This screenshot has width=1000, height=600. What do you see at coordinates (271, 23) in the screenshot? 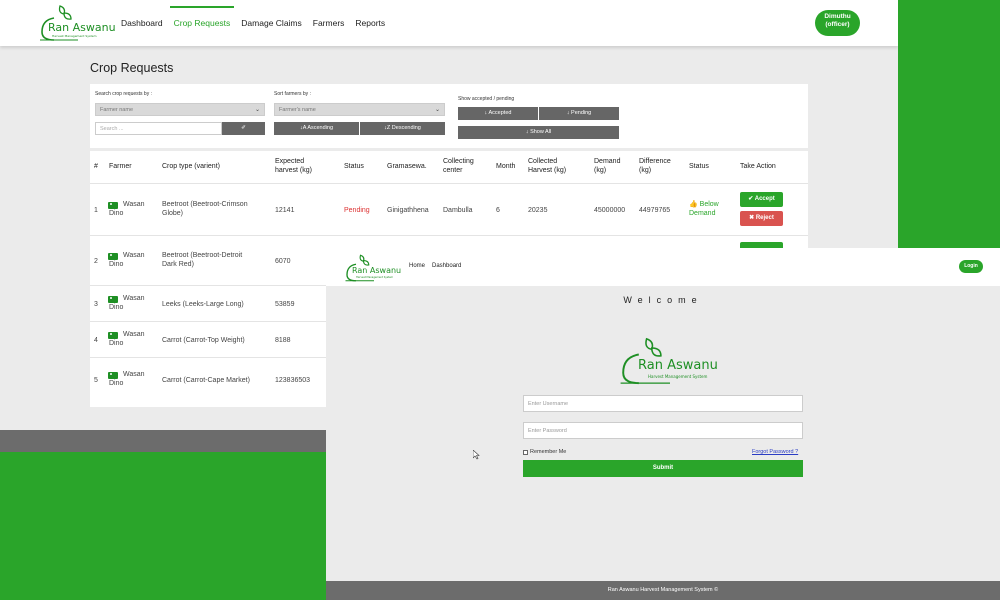
I see `nav-damage-claims: Damage Claims` at bounding box center [271, 23].